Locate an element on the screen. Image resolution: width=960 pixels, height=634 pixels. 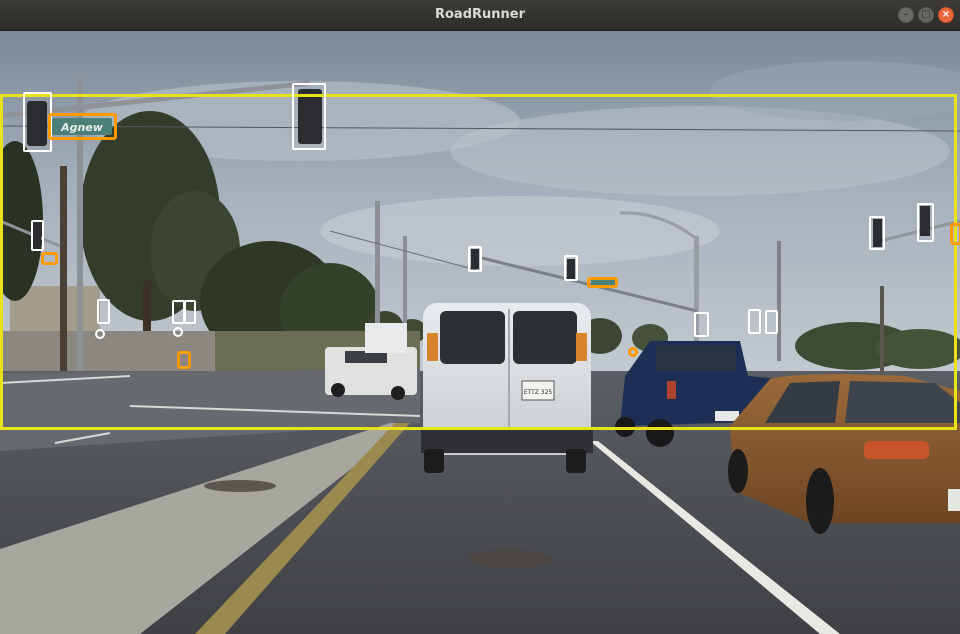
title-bar: RoadRunner – □ × is located at coordinates (480, 15).